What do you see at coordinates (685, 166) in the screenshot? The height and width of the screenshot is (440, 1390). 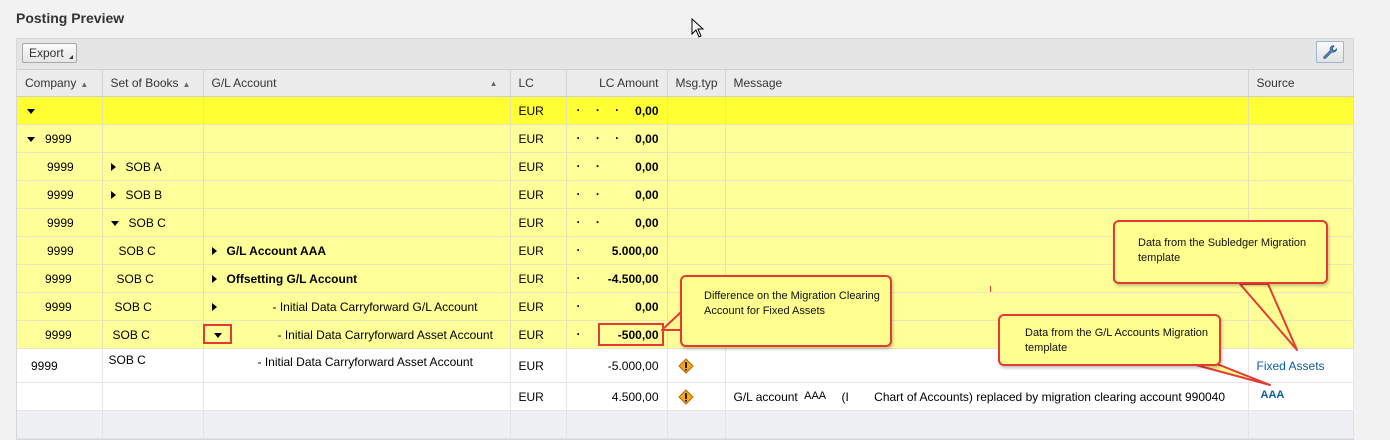 I see `table-row: 9999 SOB A EUR · · 0,00` at bounding box center [685, 166].